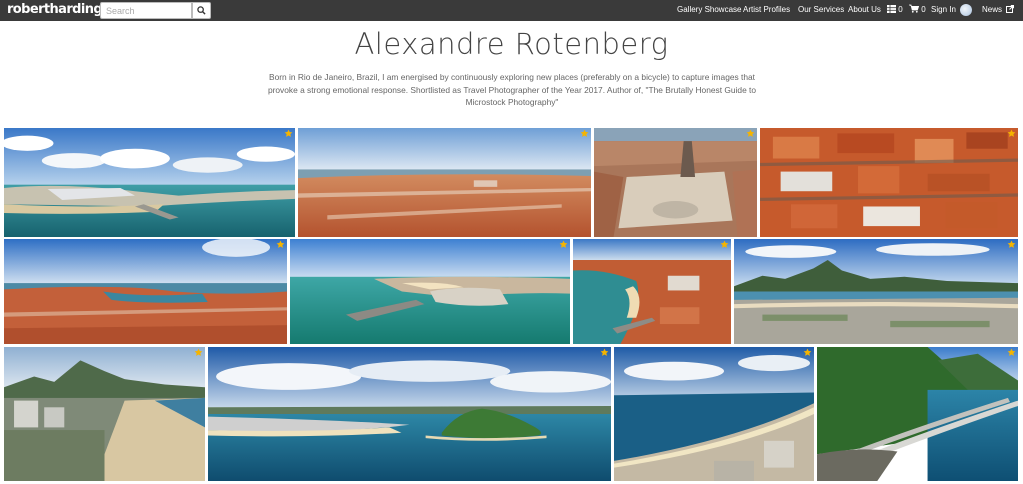 This screenshot has height=484, width=1023. What do you see at coordinates (966, 10) in the screenshot?
I see `language-globe-icon` at bounding box center [966, 10].